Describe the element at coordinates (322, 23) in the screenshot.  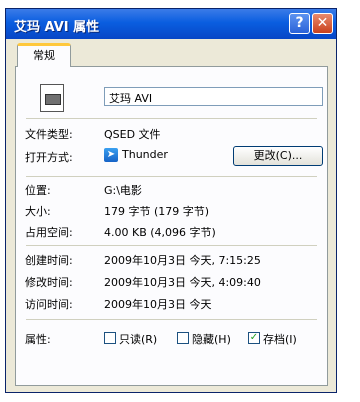
I see `close-button: ✕` at that location.